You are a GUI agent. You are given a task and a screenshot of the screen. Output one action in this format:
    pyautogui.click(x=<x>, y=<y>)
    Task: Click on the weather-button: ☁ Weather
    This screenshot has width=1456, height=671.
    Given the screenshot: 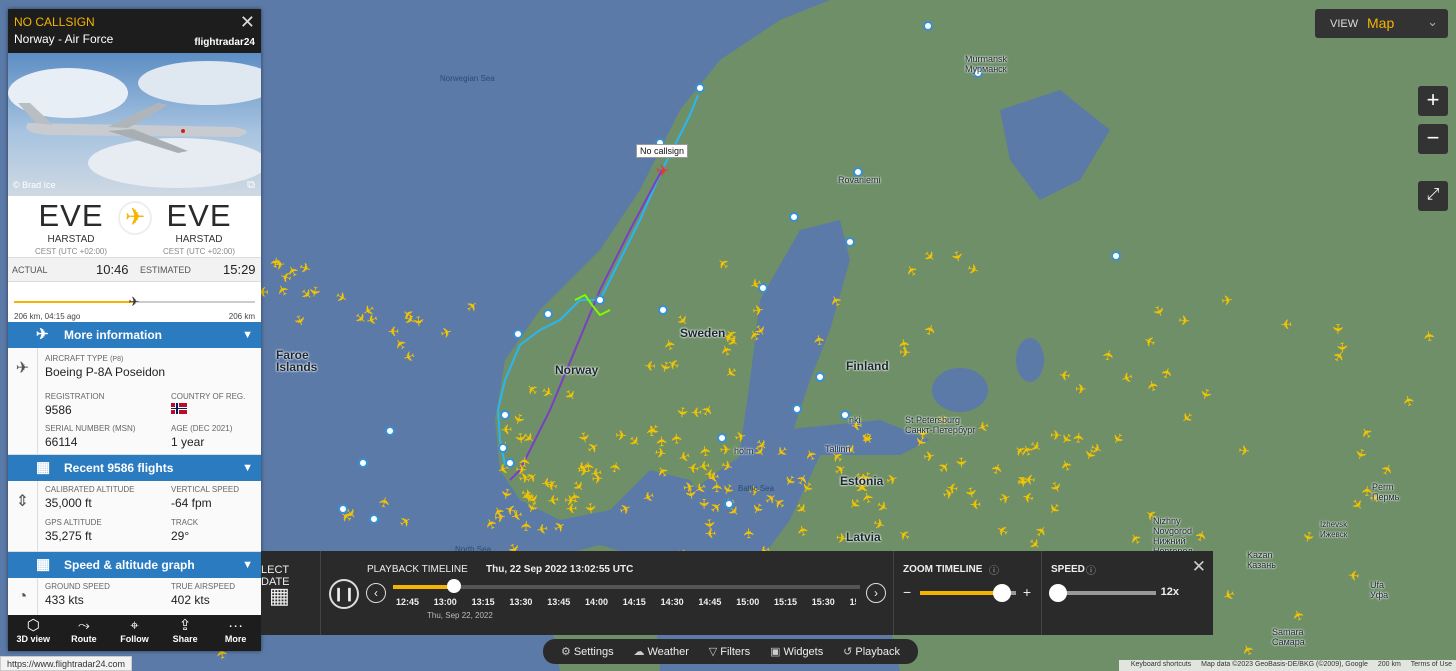 What is the action you would take?
    pyautogui.click(x=660, y=651)
    